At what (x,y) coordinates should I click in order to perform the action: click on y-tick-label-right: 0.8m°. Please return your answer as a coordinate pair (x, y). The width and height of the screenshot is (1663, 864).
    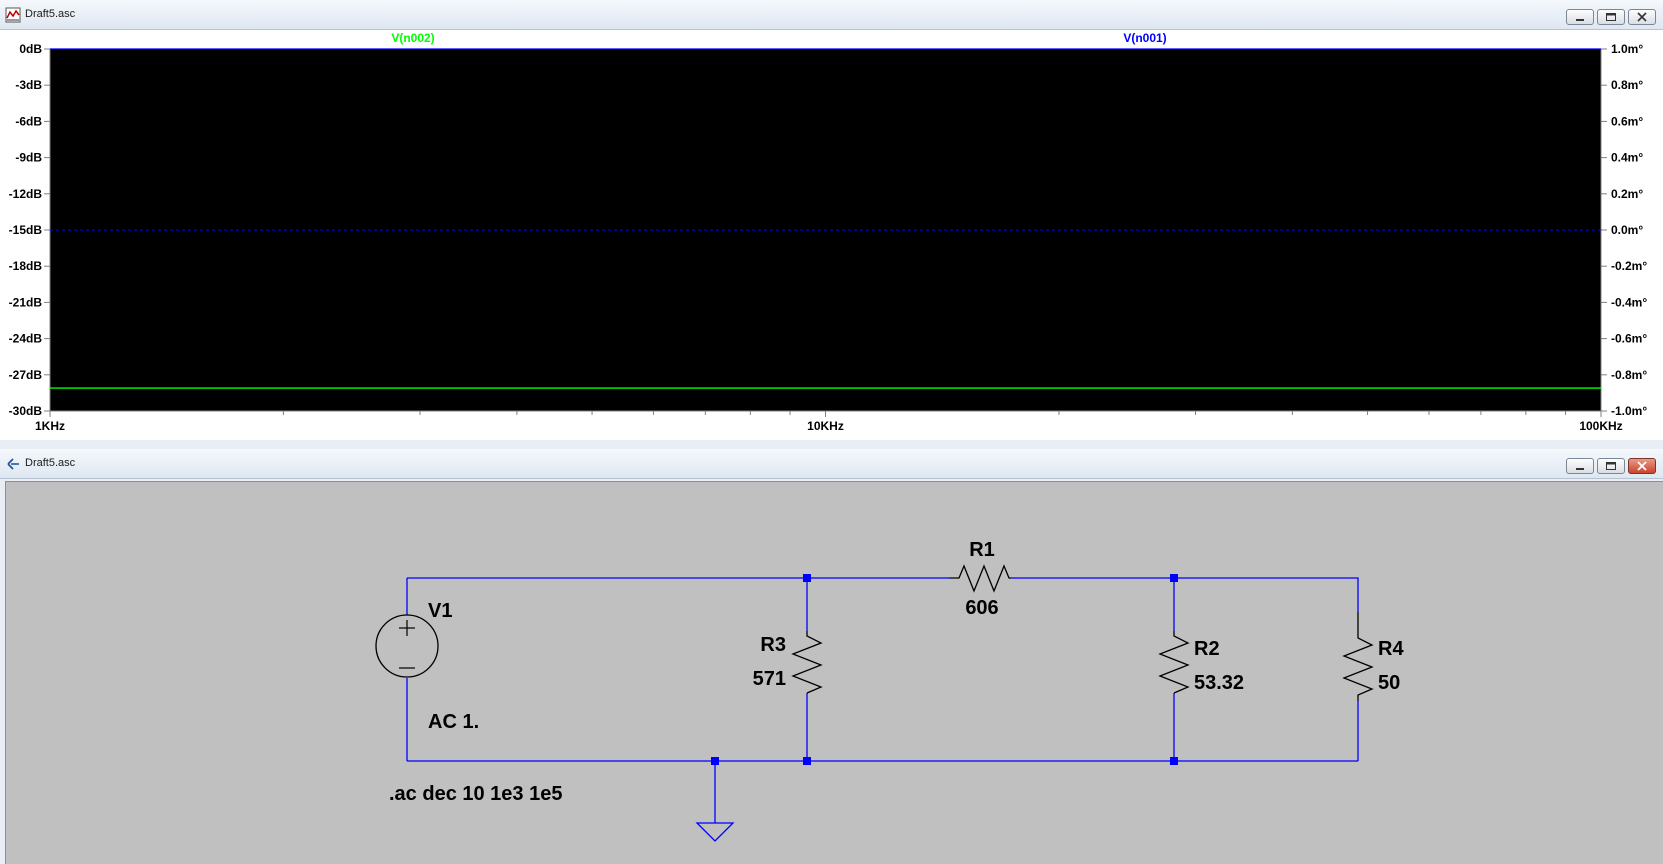
    Looking at the image, I should click on (1627, 85).